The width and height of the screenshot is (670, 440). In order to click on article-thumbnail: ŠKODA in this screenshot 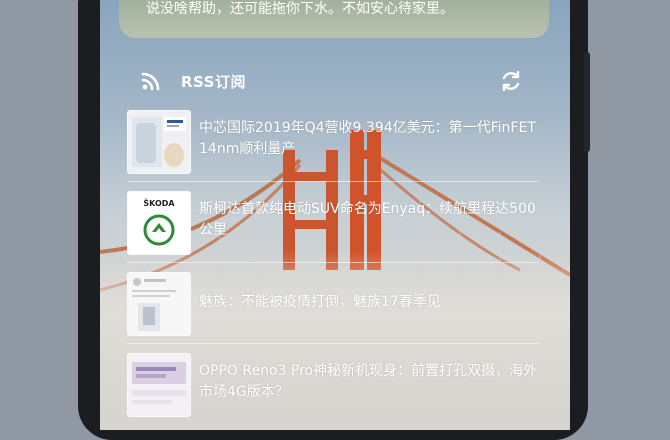, I will do `click(159, 223)`.